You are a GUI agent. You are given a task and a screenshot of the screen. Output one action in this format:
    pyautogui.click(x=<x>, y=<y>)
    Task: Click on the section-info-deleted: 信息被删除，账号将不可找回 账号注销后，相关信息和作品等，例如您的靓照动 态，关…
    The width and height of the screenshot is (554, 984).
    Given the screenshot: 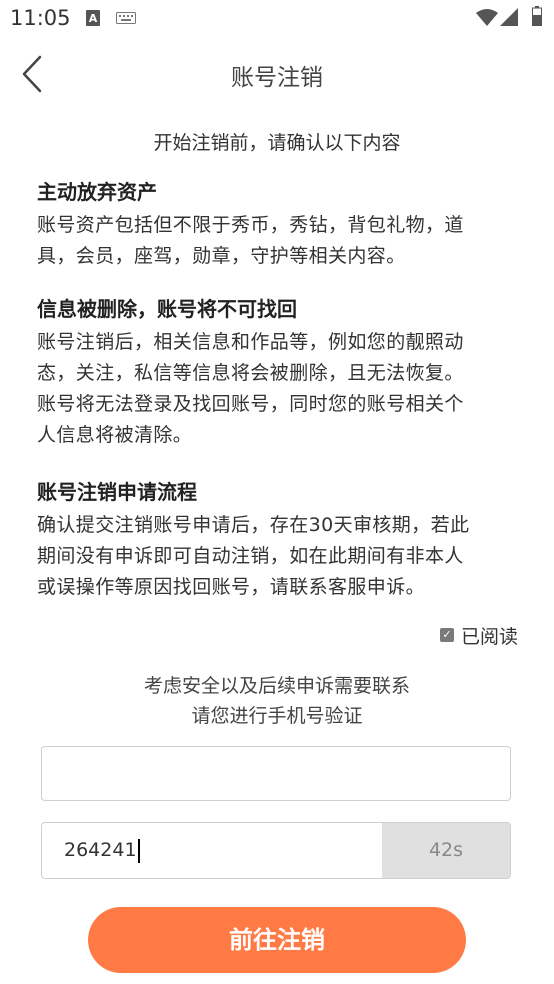 What is the action you would take?
    pyautogui.click(x=278, y=373)
    